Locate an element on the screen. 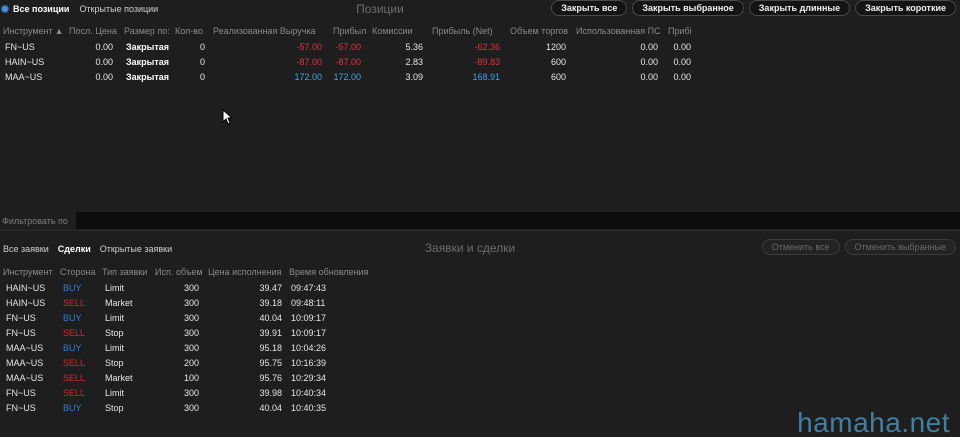  orders-row: HAIN~US BUY Limit 300 39.47 09:47:43 is located at coordinates (190, 288).